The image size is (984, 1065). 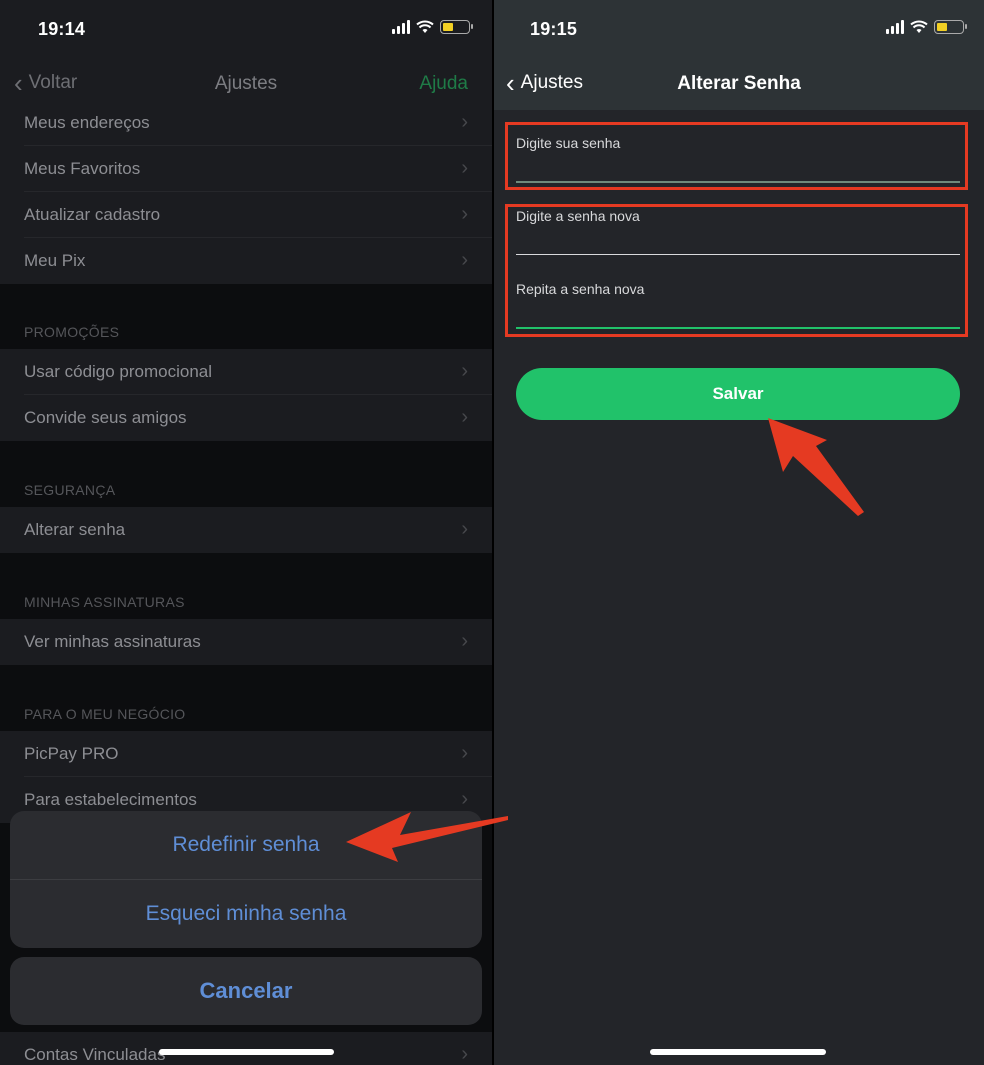 What do you see at coordinates (739, 29) in the screenshot?
I see `status-bar: 19:15` at bounding box center [739, 29].